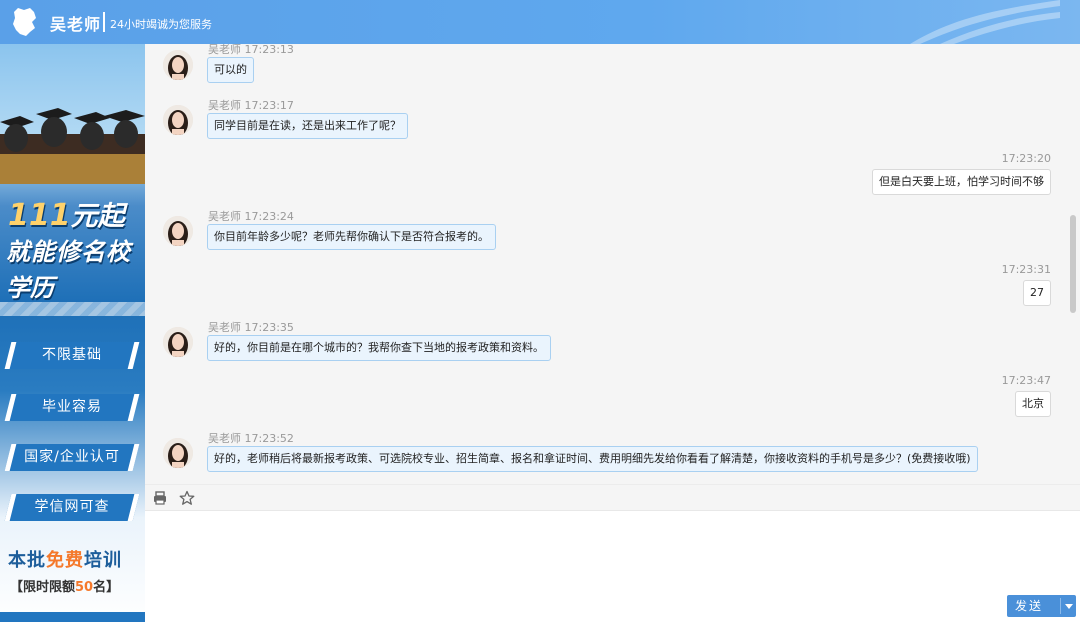 This screenshot has width=1080, height=622. Describe the element at coordinates (1073, 264) in the screenshot. I see `chat-scrollbar` at that location.